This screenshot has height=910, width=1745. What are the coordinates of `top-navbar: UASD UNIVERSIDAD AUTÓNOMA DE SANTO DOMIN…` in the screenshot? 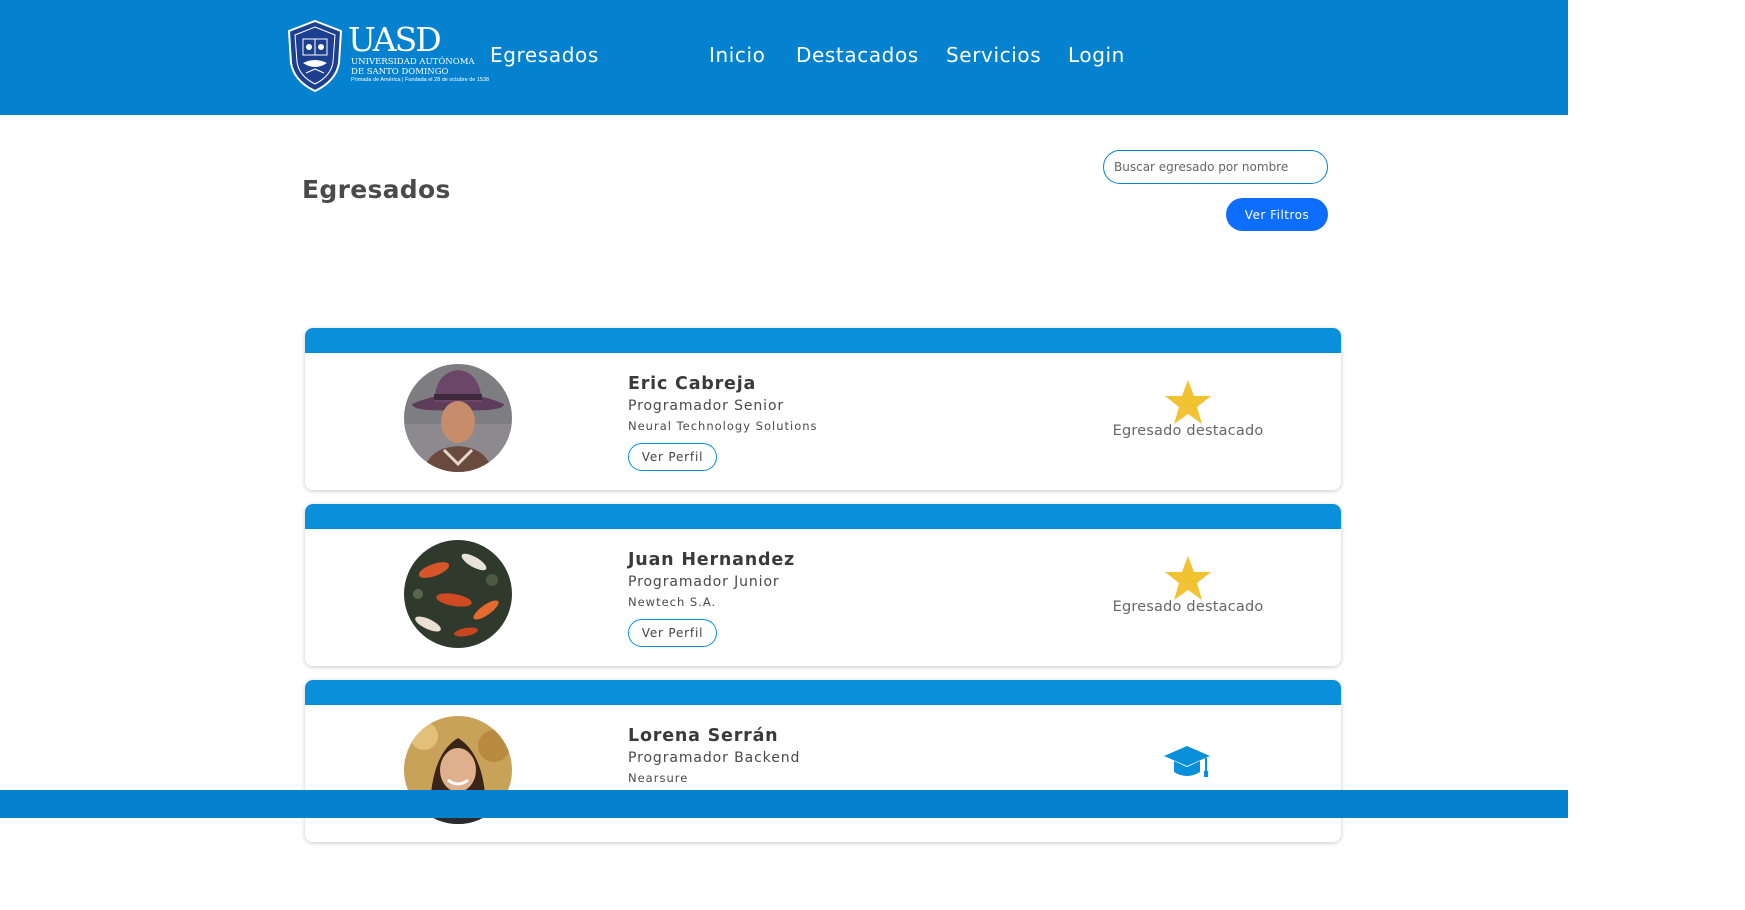 It's located at (784, 57).